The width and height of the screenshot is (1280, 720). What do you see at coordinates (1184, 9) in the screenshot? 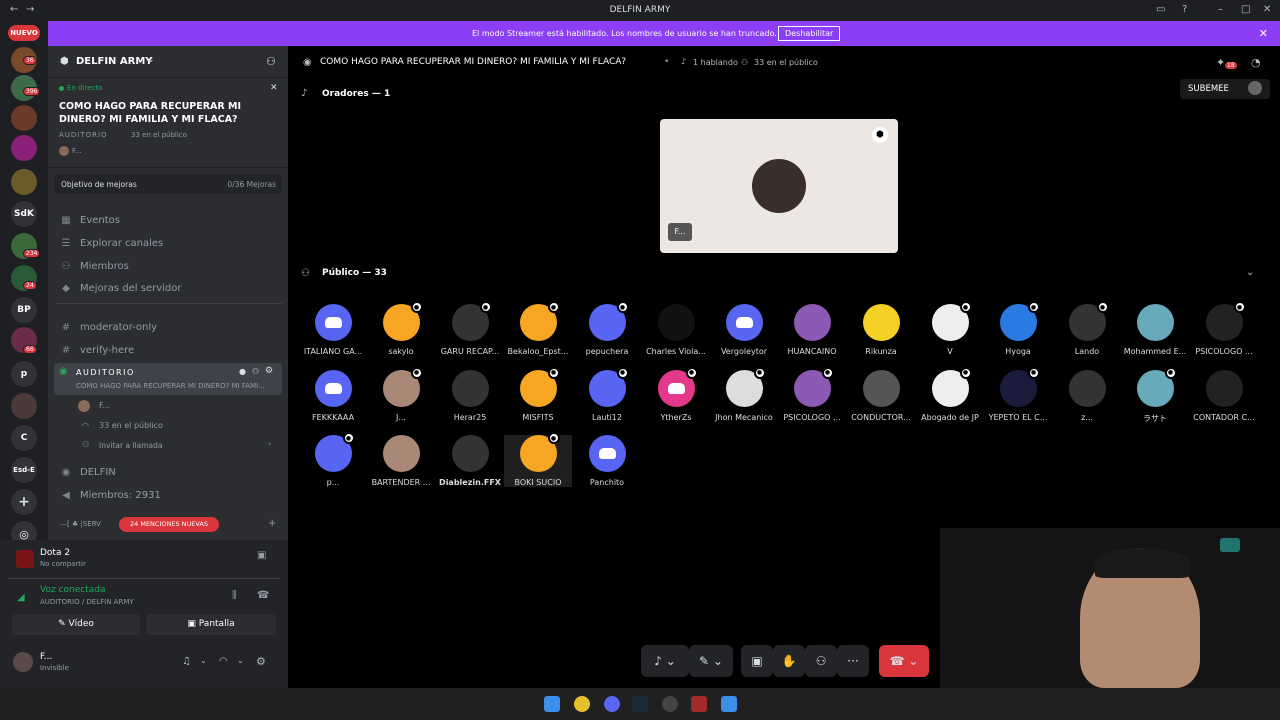
I see `help-icon: ?` at bounding box center [1184, 9].